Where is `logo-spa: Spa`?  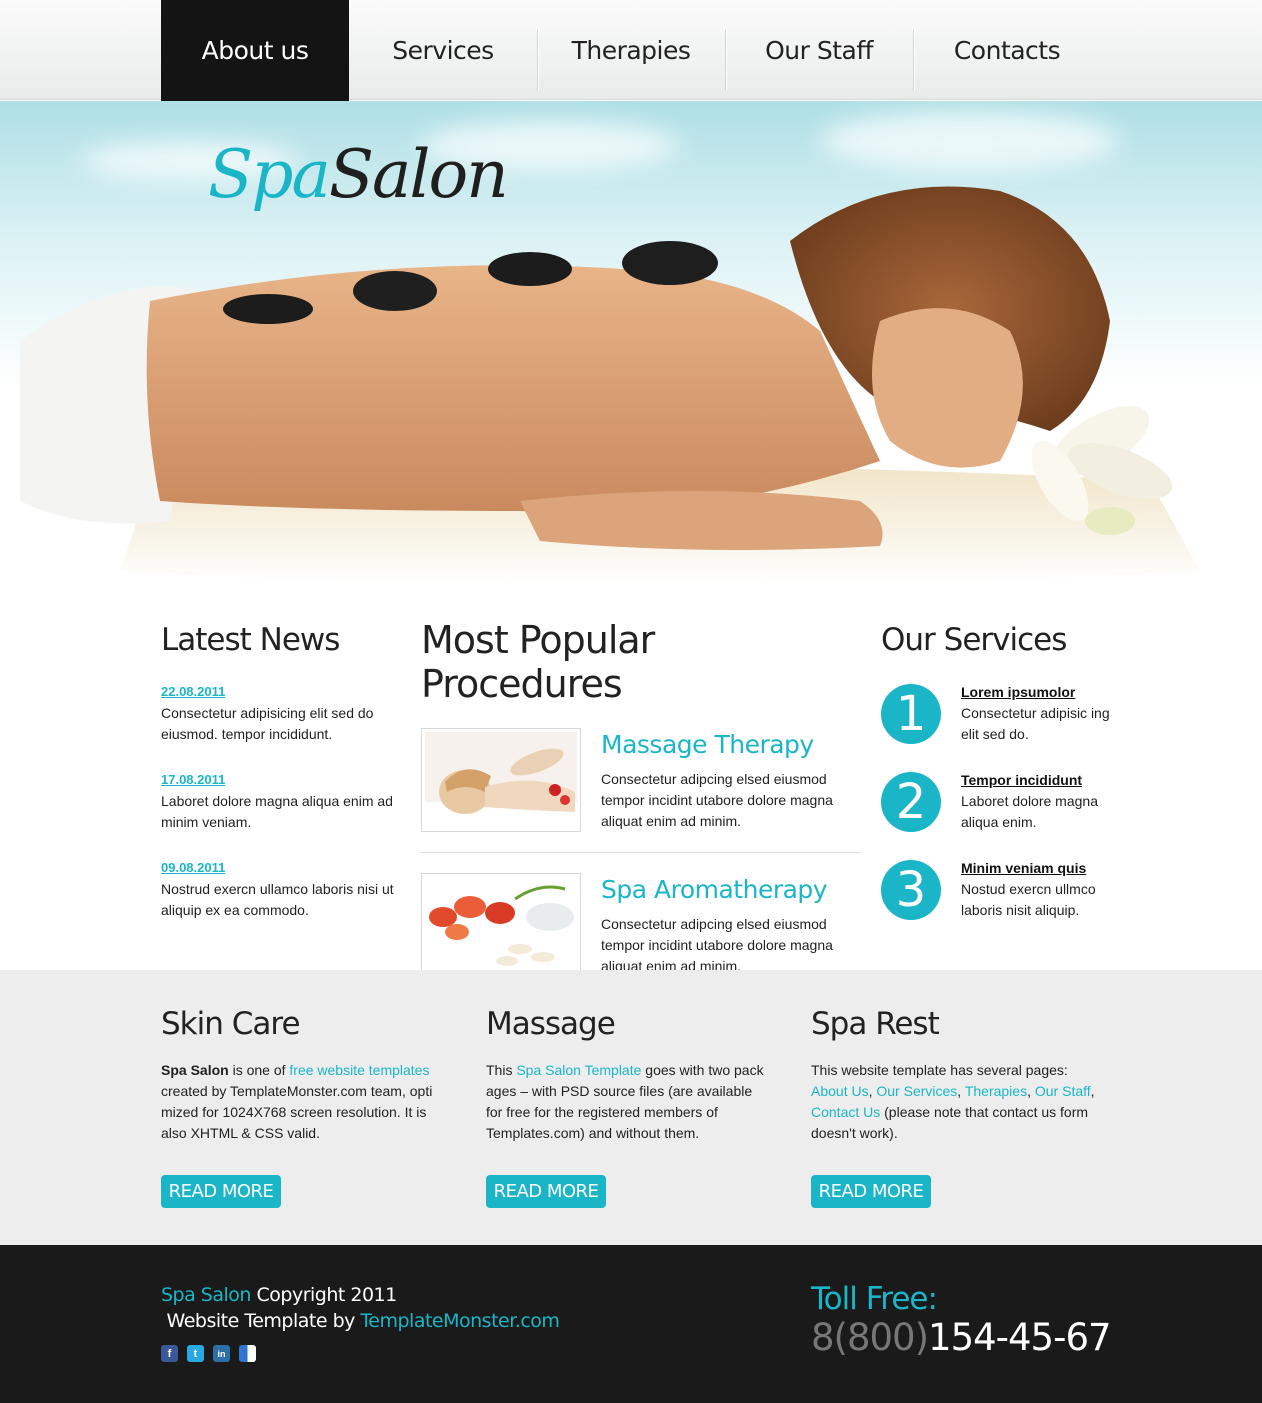 logo-spa: Spa is located at coordinates (269, 174).